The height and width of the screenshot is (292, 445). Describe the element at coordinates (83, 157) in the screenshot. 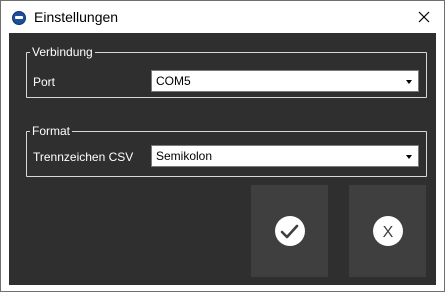

I see `separator-label: Trennzeichen CSV` at that location.